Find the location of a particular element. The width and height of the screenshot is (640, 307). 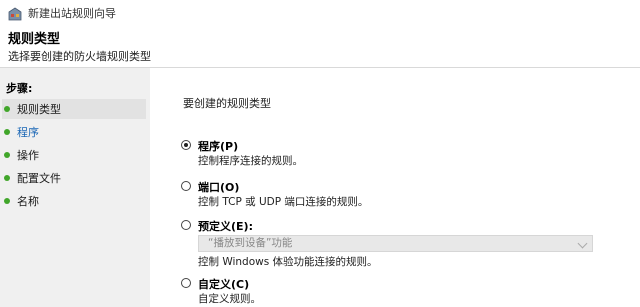

page-subtitle: 选择要创建的防火墙规则类型 is located at coordinates (79, 56).